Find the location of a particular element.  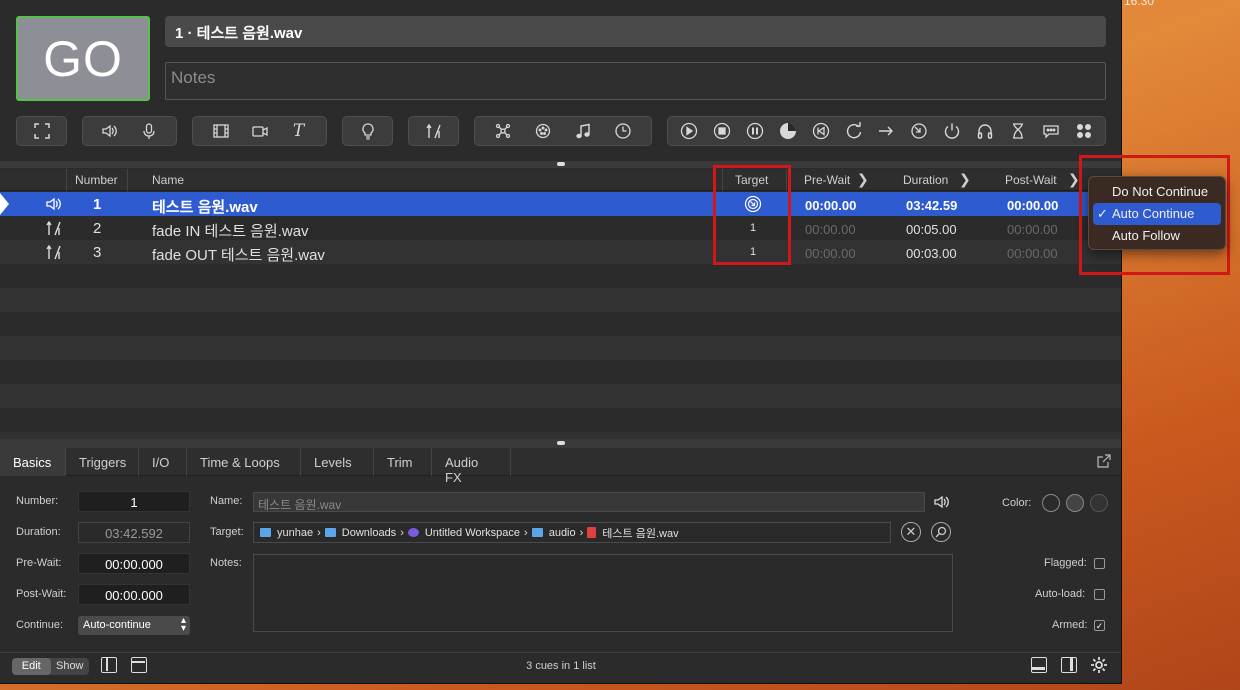

col-prewait: Pre-Wait is located at coordinates (827, 180).